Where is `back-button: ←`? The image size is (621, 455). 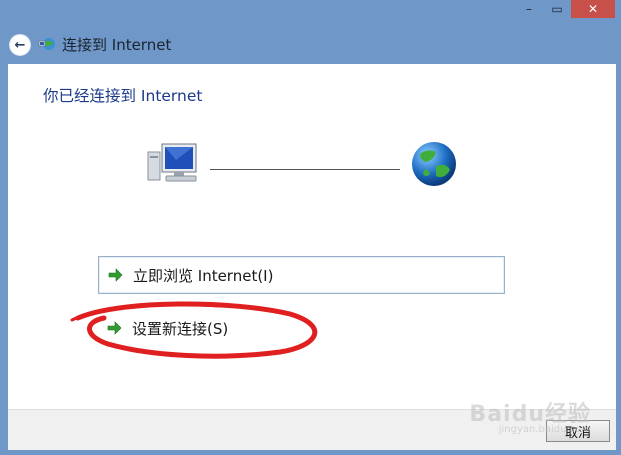 back-button: ← is located at coordinates (20, 45).